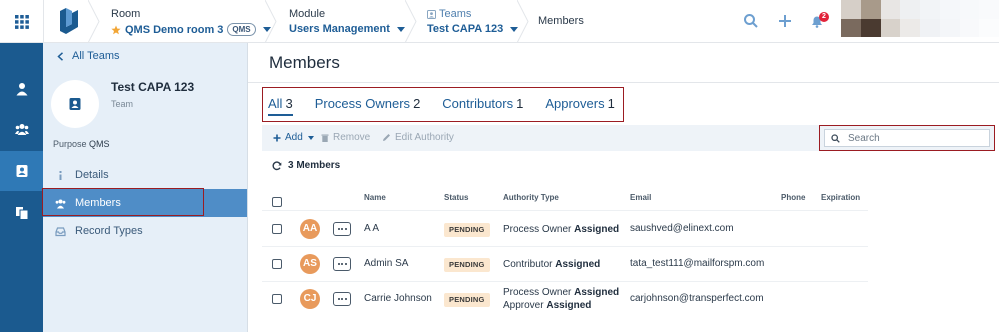 This screenshot has height=332, width=999. What do you see at coordinates (191, 21) in the screenshot?
I see `breadcrumb-room: Room QMS Demo room 3 QMS` at bounding box center [191, 21].